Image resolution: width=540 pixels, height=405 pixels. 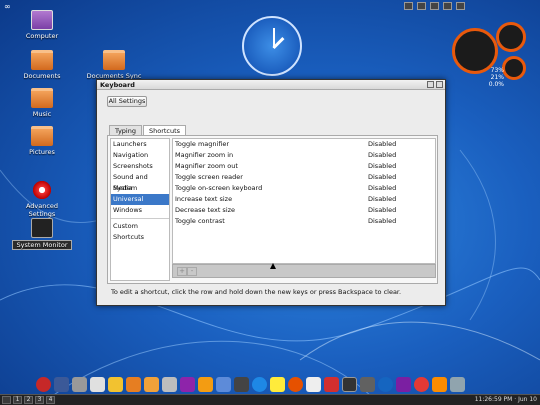 What do you see at coordinates (270, 399) in the screenshot?
I see `bottom-panel: 1 2 3 4 11:26:59 PM · Jun 10` at bounding box center [270, 399].